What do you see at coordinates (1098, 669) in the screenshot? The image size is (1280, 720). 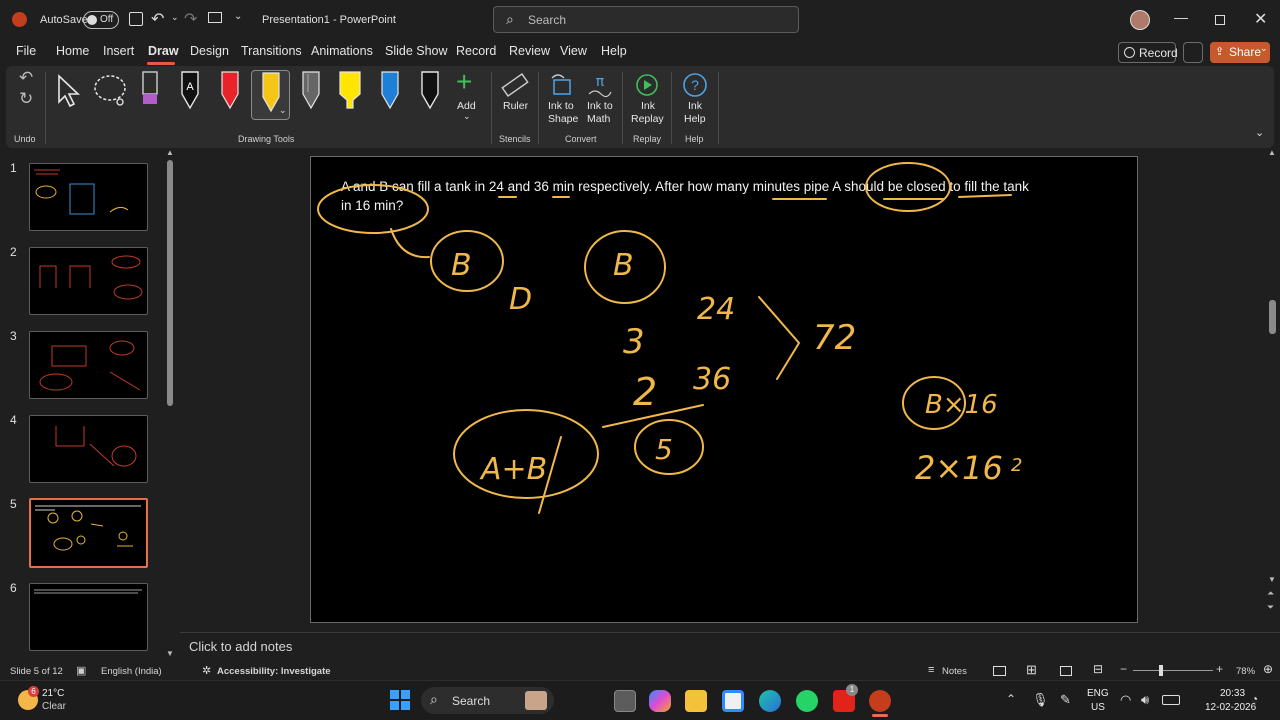 I see `slideshow-view-icon: ⊟` at bounding box center [1098, 669].